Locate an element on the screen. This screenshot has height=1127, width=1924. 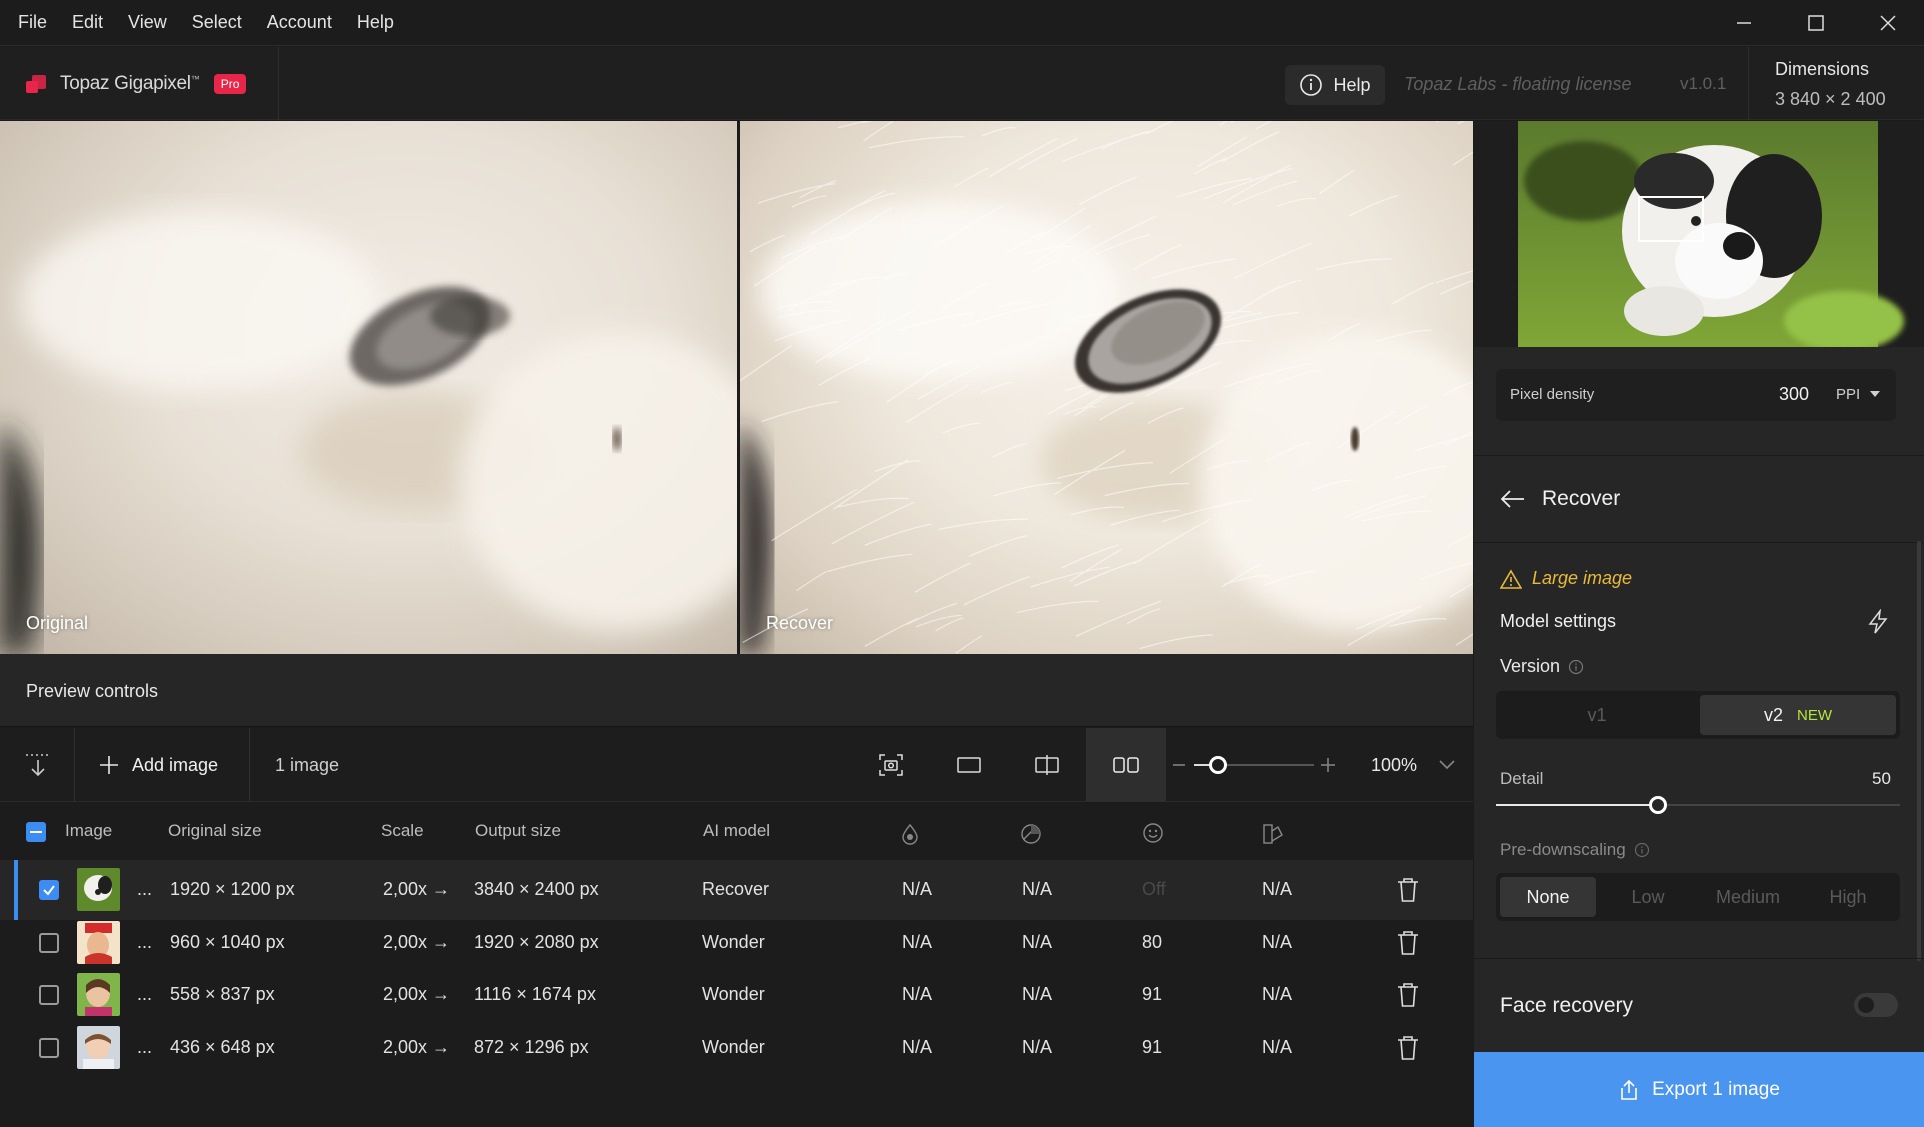
single-view-icon is located at coordinates (969, 765).